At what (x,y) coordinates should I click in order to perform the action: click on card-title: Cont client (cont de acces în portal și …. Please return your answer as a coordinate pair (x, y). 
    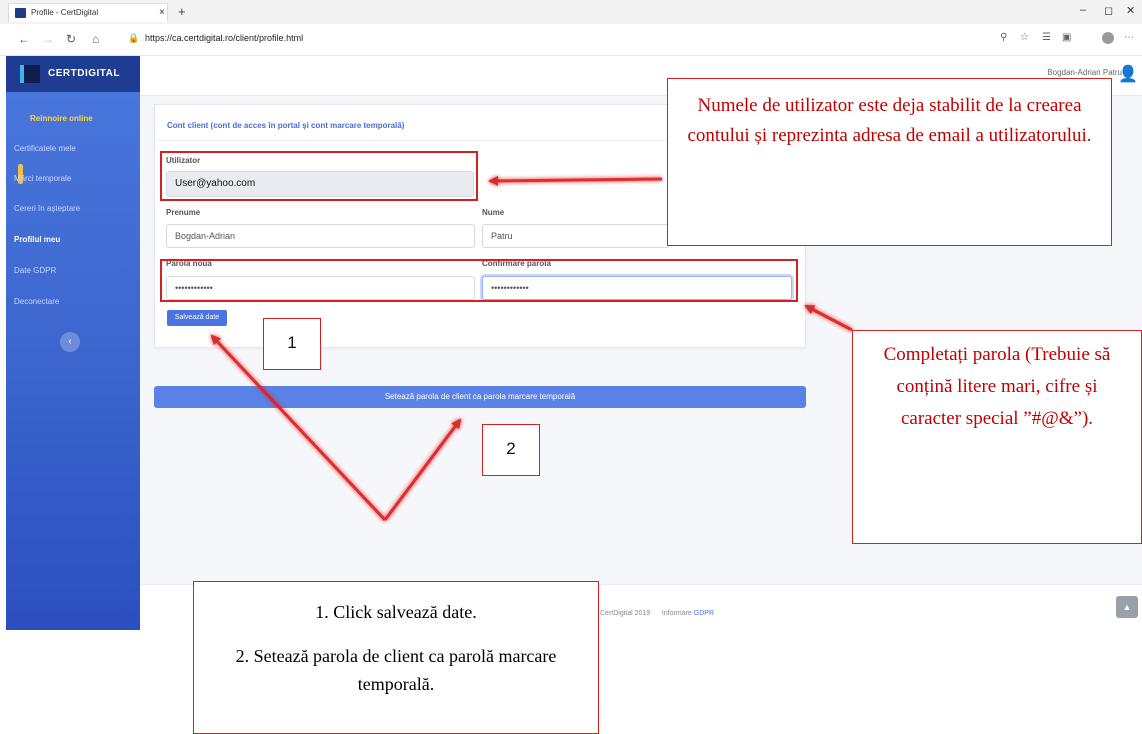
    Looking at the image, I should click on (286, 125).